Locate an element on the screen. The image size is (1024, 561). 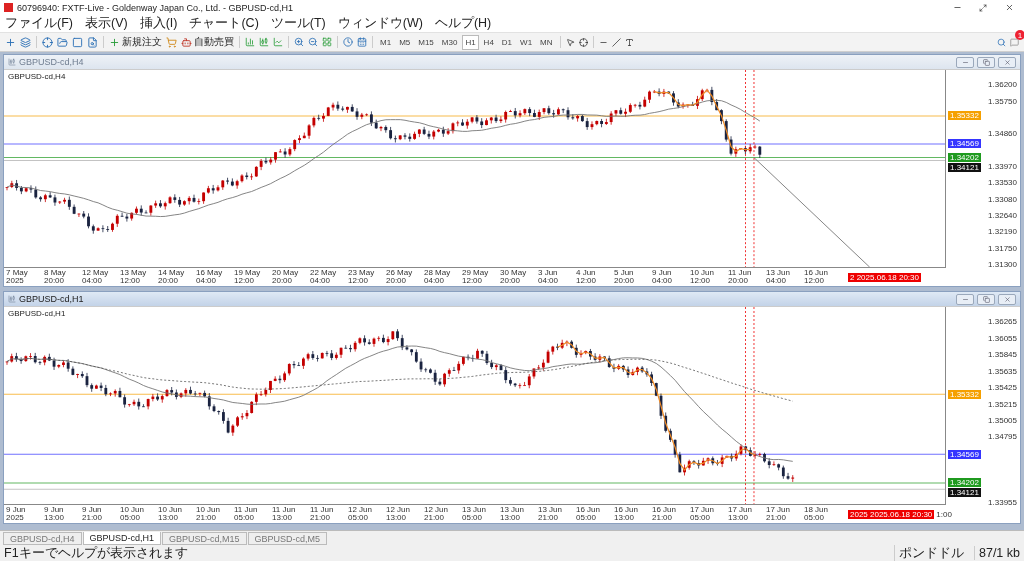
time-axis-label: 17 Jun 05:00 is located at coordinates (703, 514).